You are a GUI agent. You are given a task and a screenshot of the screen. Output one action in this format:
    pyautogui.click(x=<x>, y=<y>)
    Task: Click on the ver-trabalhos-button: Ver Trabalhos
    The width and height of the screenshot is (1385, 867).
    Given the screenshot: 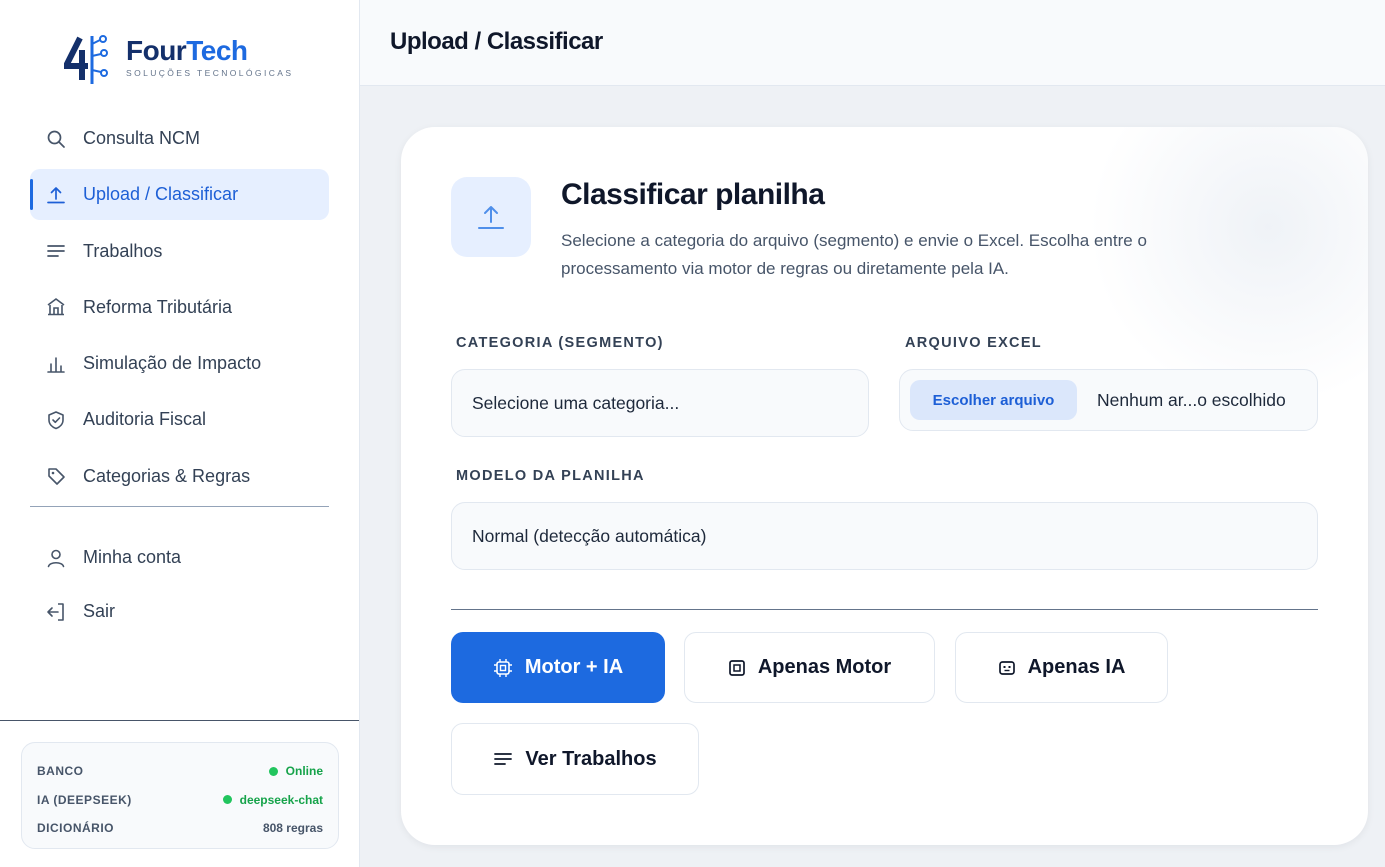 What is the action you would take?
    pyautogui.click(x=575, y=759)
    